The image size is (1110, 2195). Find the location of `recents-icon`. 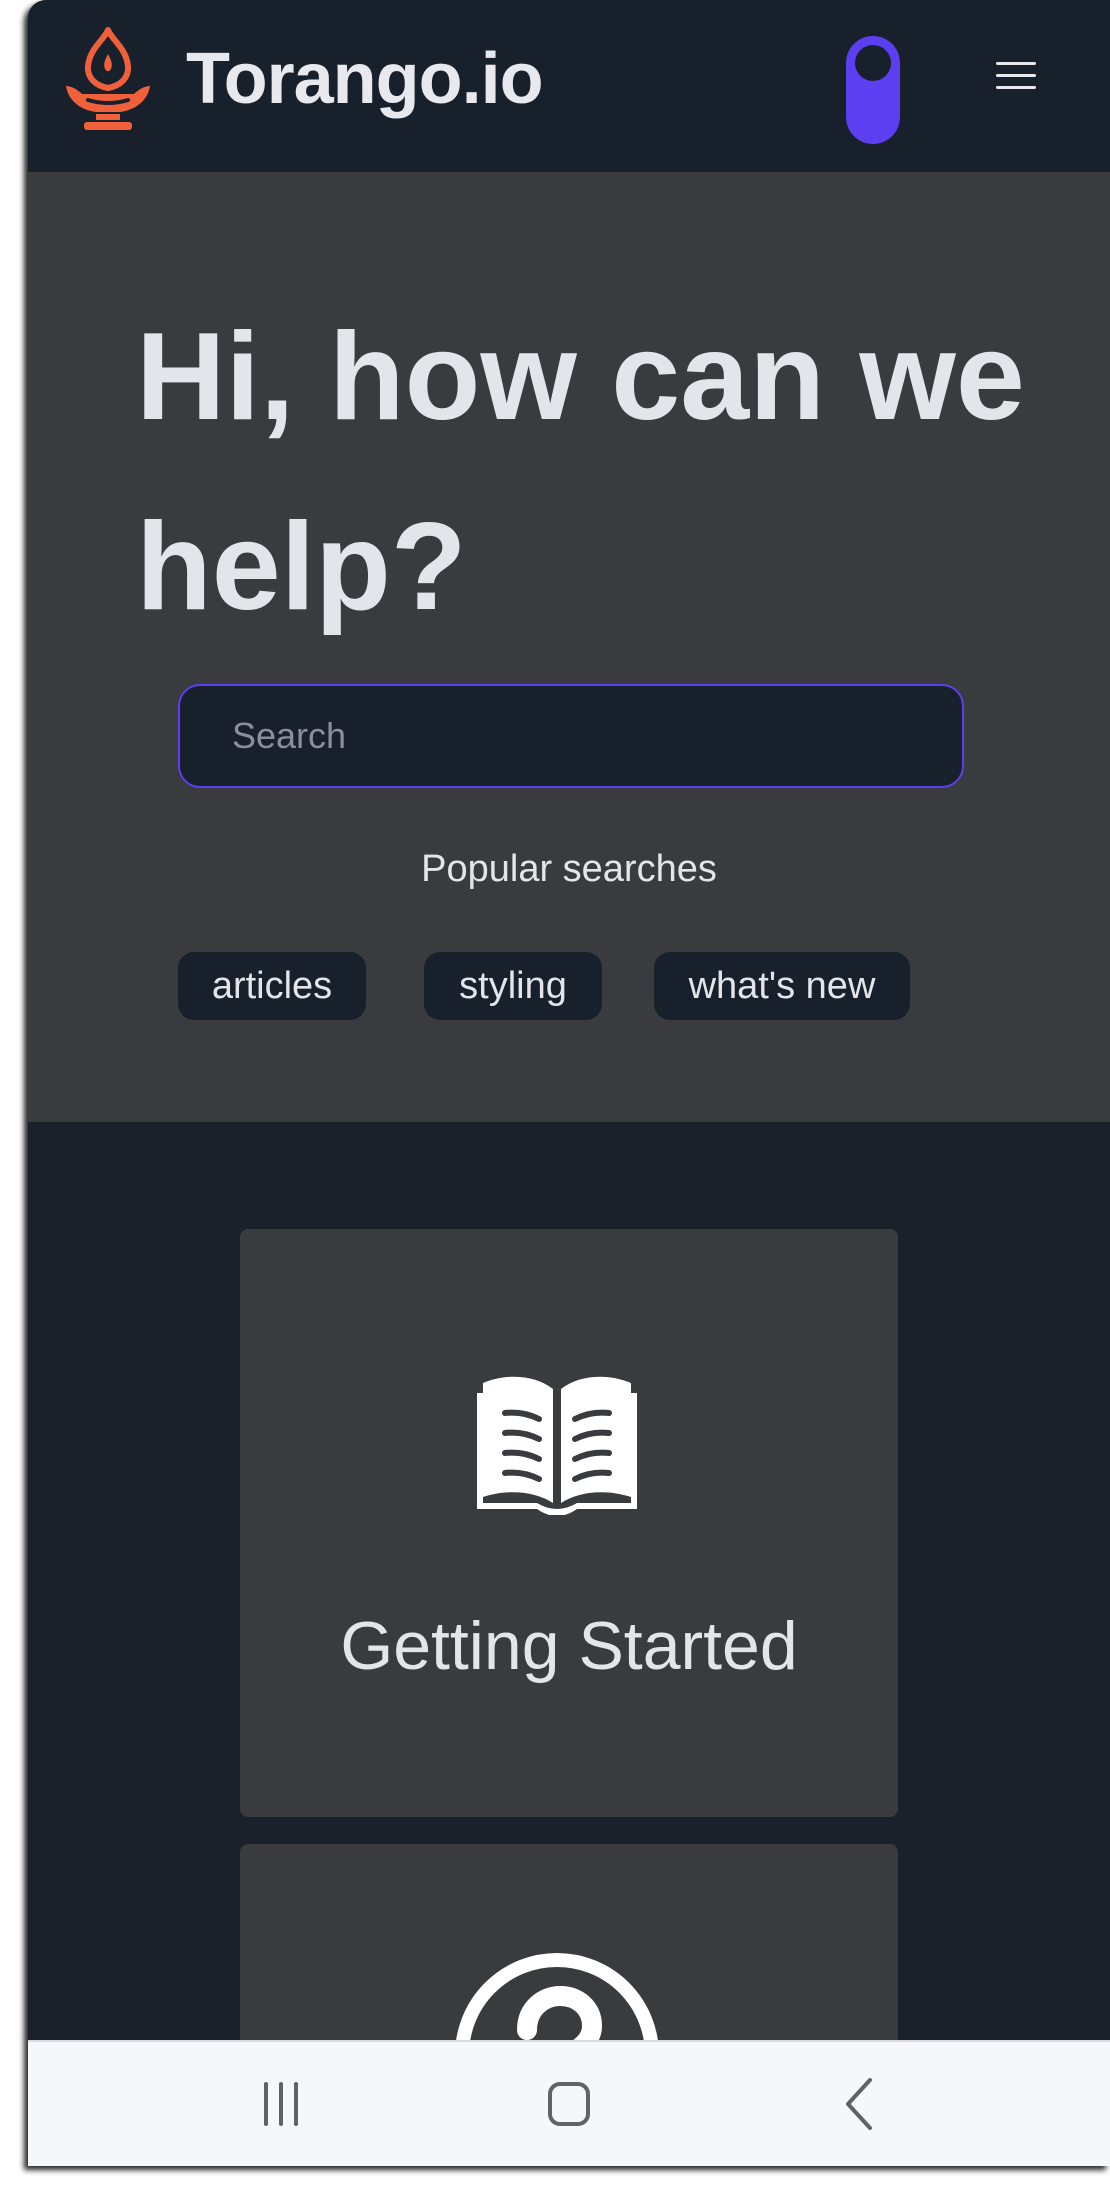

recents-icon is located at coordinates (281, 2104).